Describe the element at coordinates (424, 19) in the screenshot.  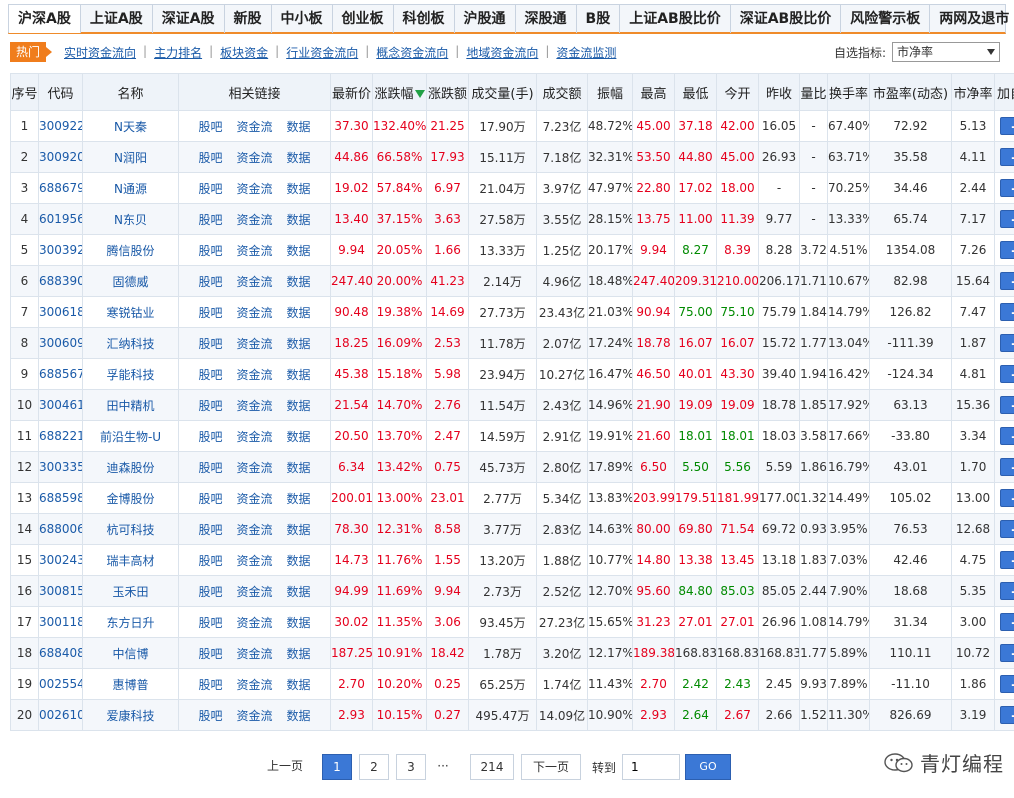
I see `tab-6: 科创板` at that location.